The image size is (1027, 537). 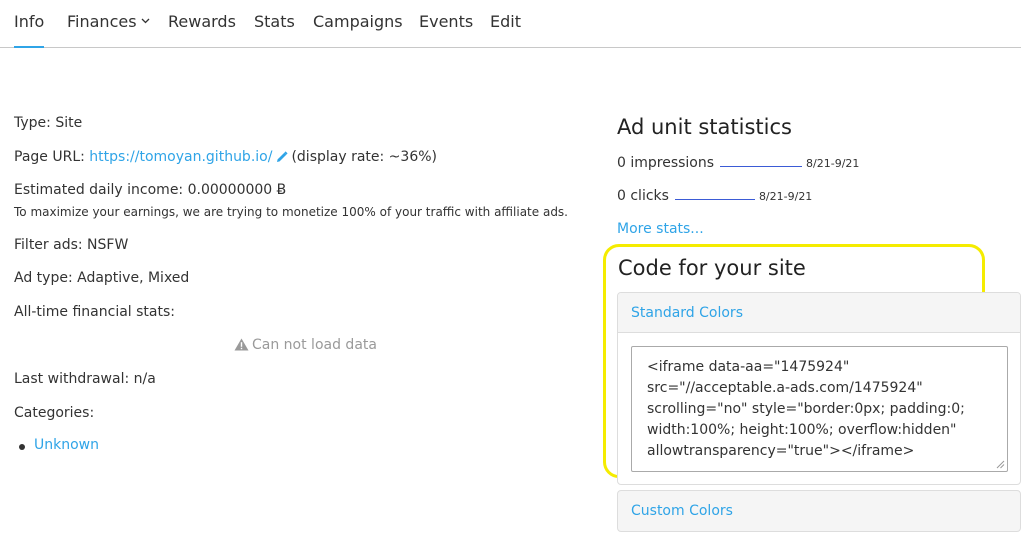 What do you see at coordinates (66, 445) in the screenshot?
I see `category-link-unknown: Unknown` at bounding box center [66, 445].